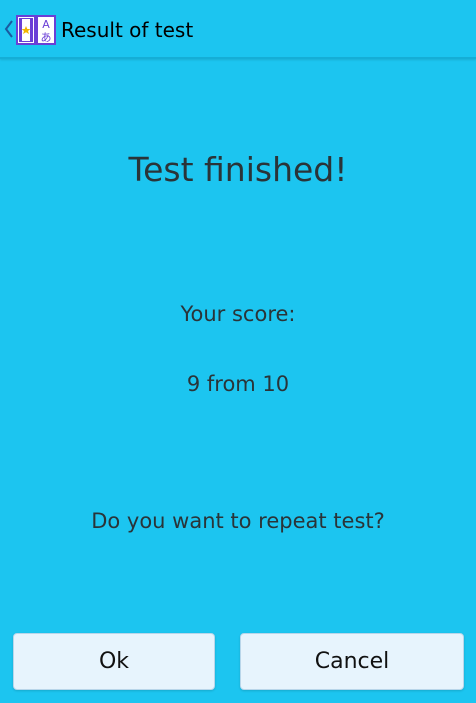 The width and height of the screenshot is (476, 703). I want to click on test-finished-headline: Test finished!, so click(238, 169).